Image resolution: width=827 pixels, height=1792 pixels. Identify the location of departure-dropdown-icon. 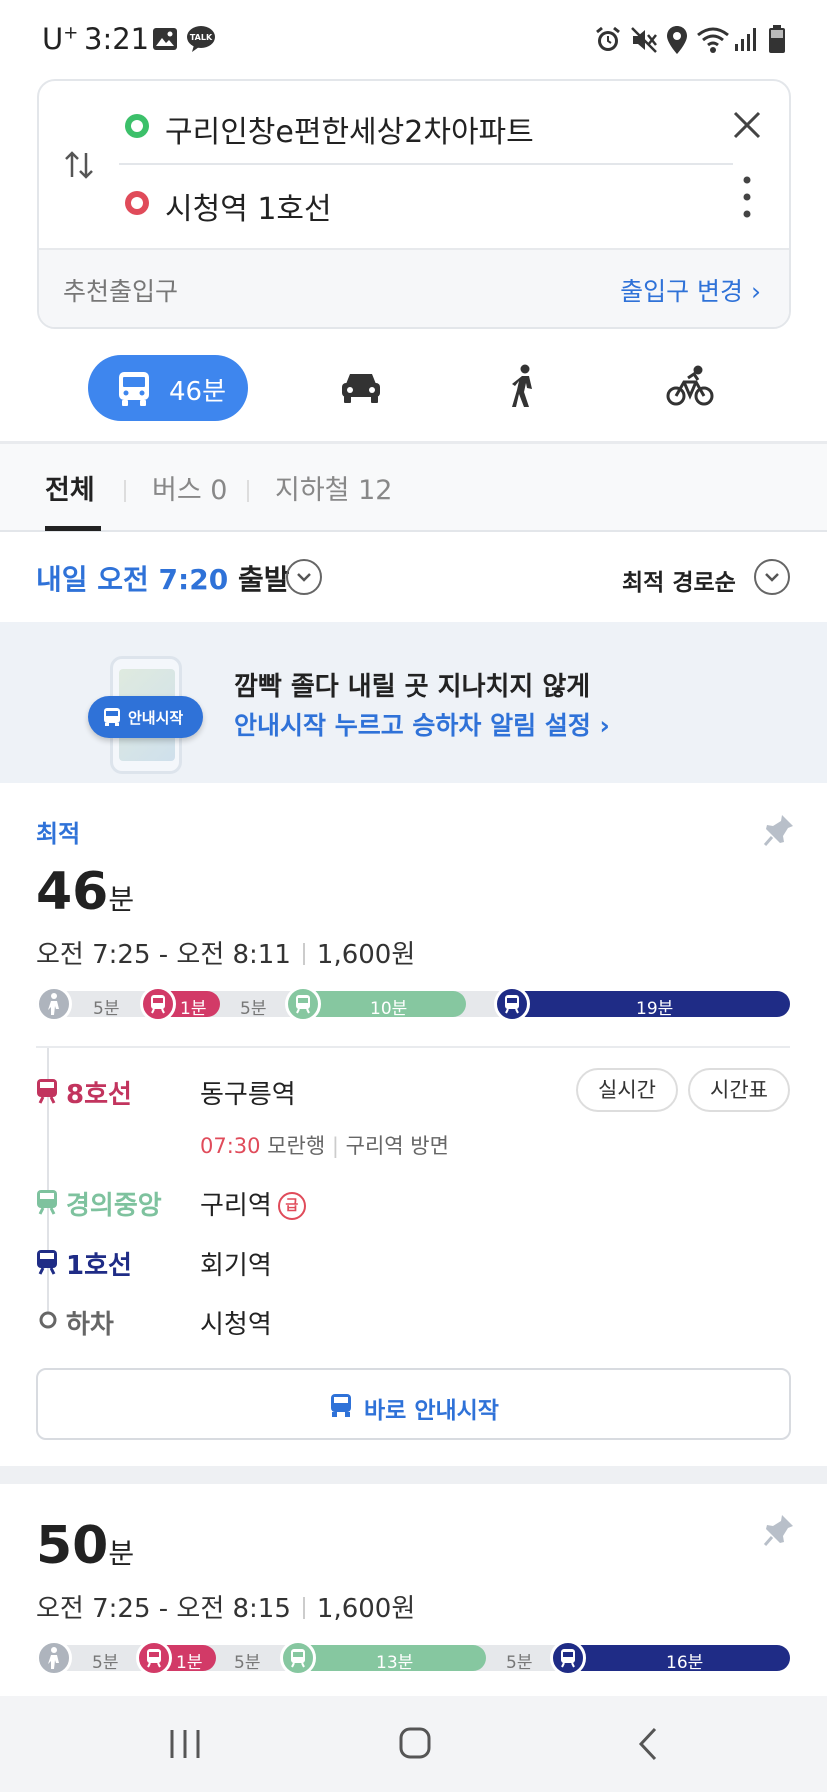
(304, 577).